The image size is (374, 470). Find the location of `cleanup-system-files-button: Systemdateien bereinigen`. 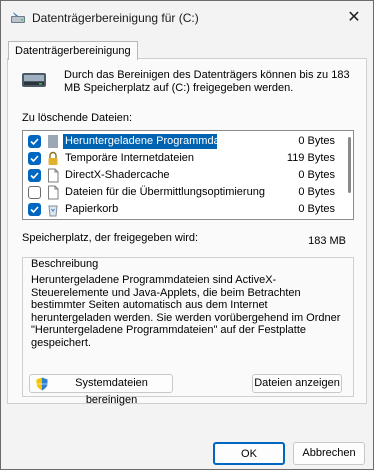

cleanup-system-files-button: Systemdateien bereinigen is located at coordinates (101, 390).